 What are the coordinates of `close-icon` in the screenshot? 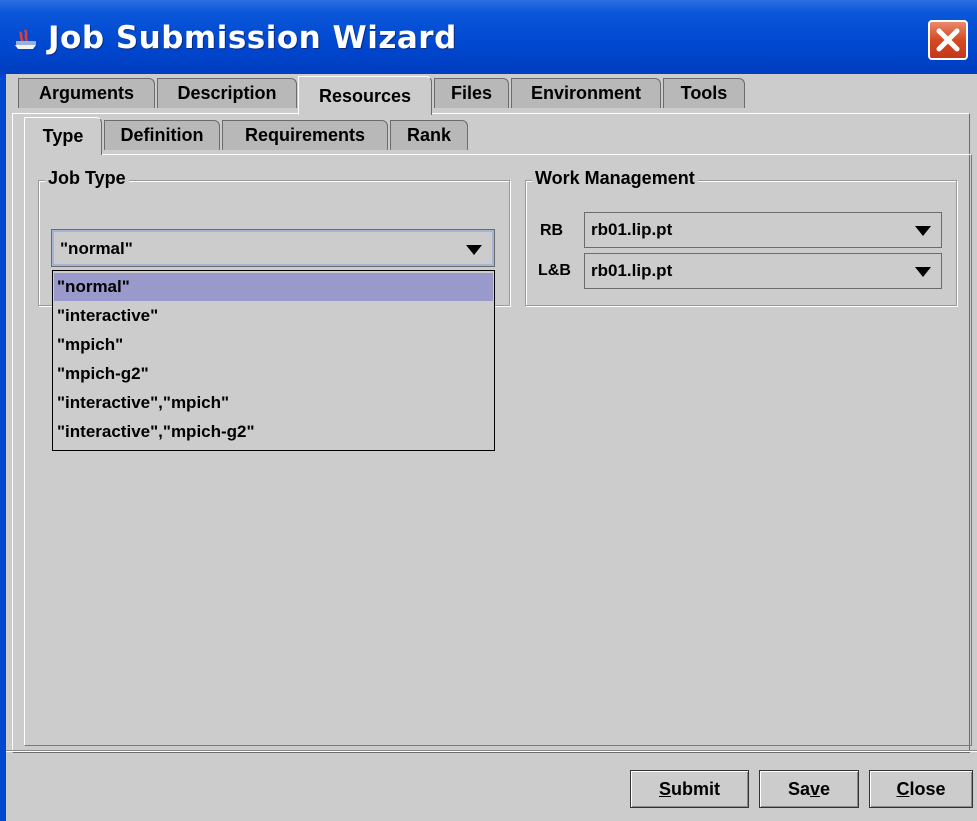 It's located at (948, 40).